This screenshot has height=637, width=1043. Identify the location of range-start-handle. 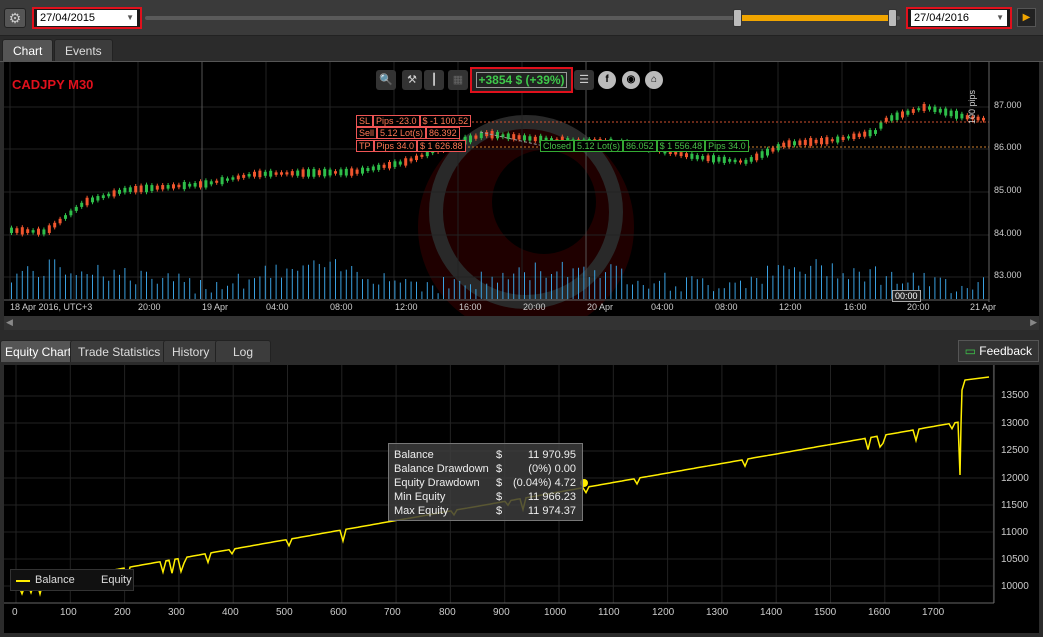
(737, 18).